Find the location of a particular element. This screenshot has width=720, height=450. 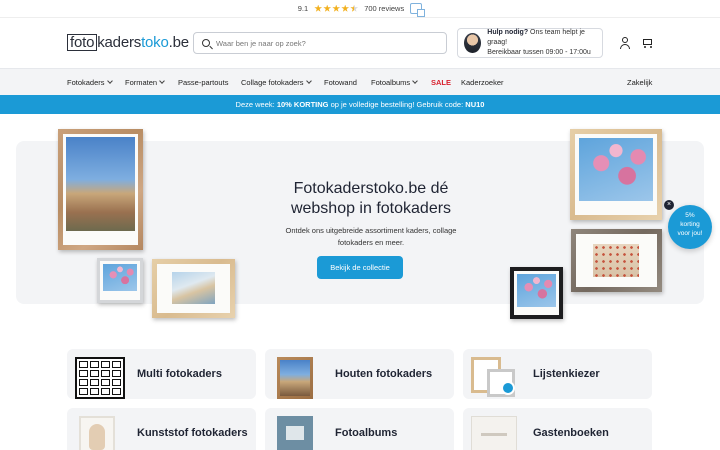

frame-photo-coast is located at coordinates (193, 288).